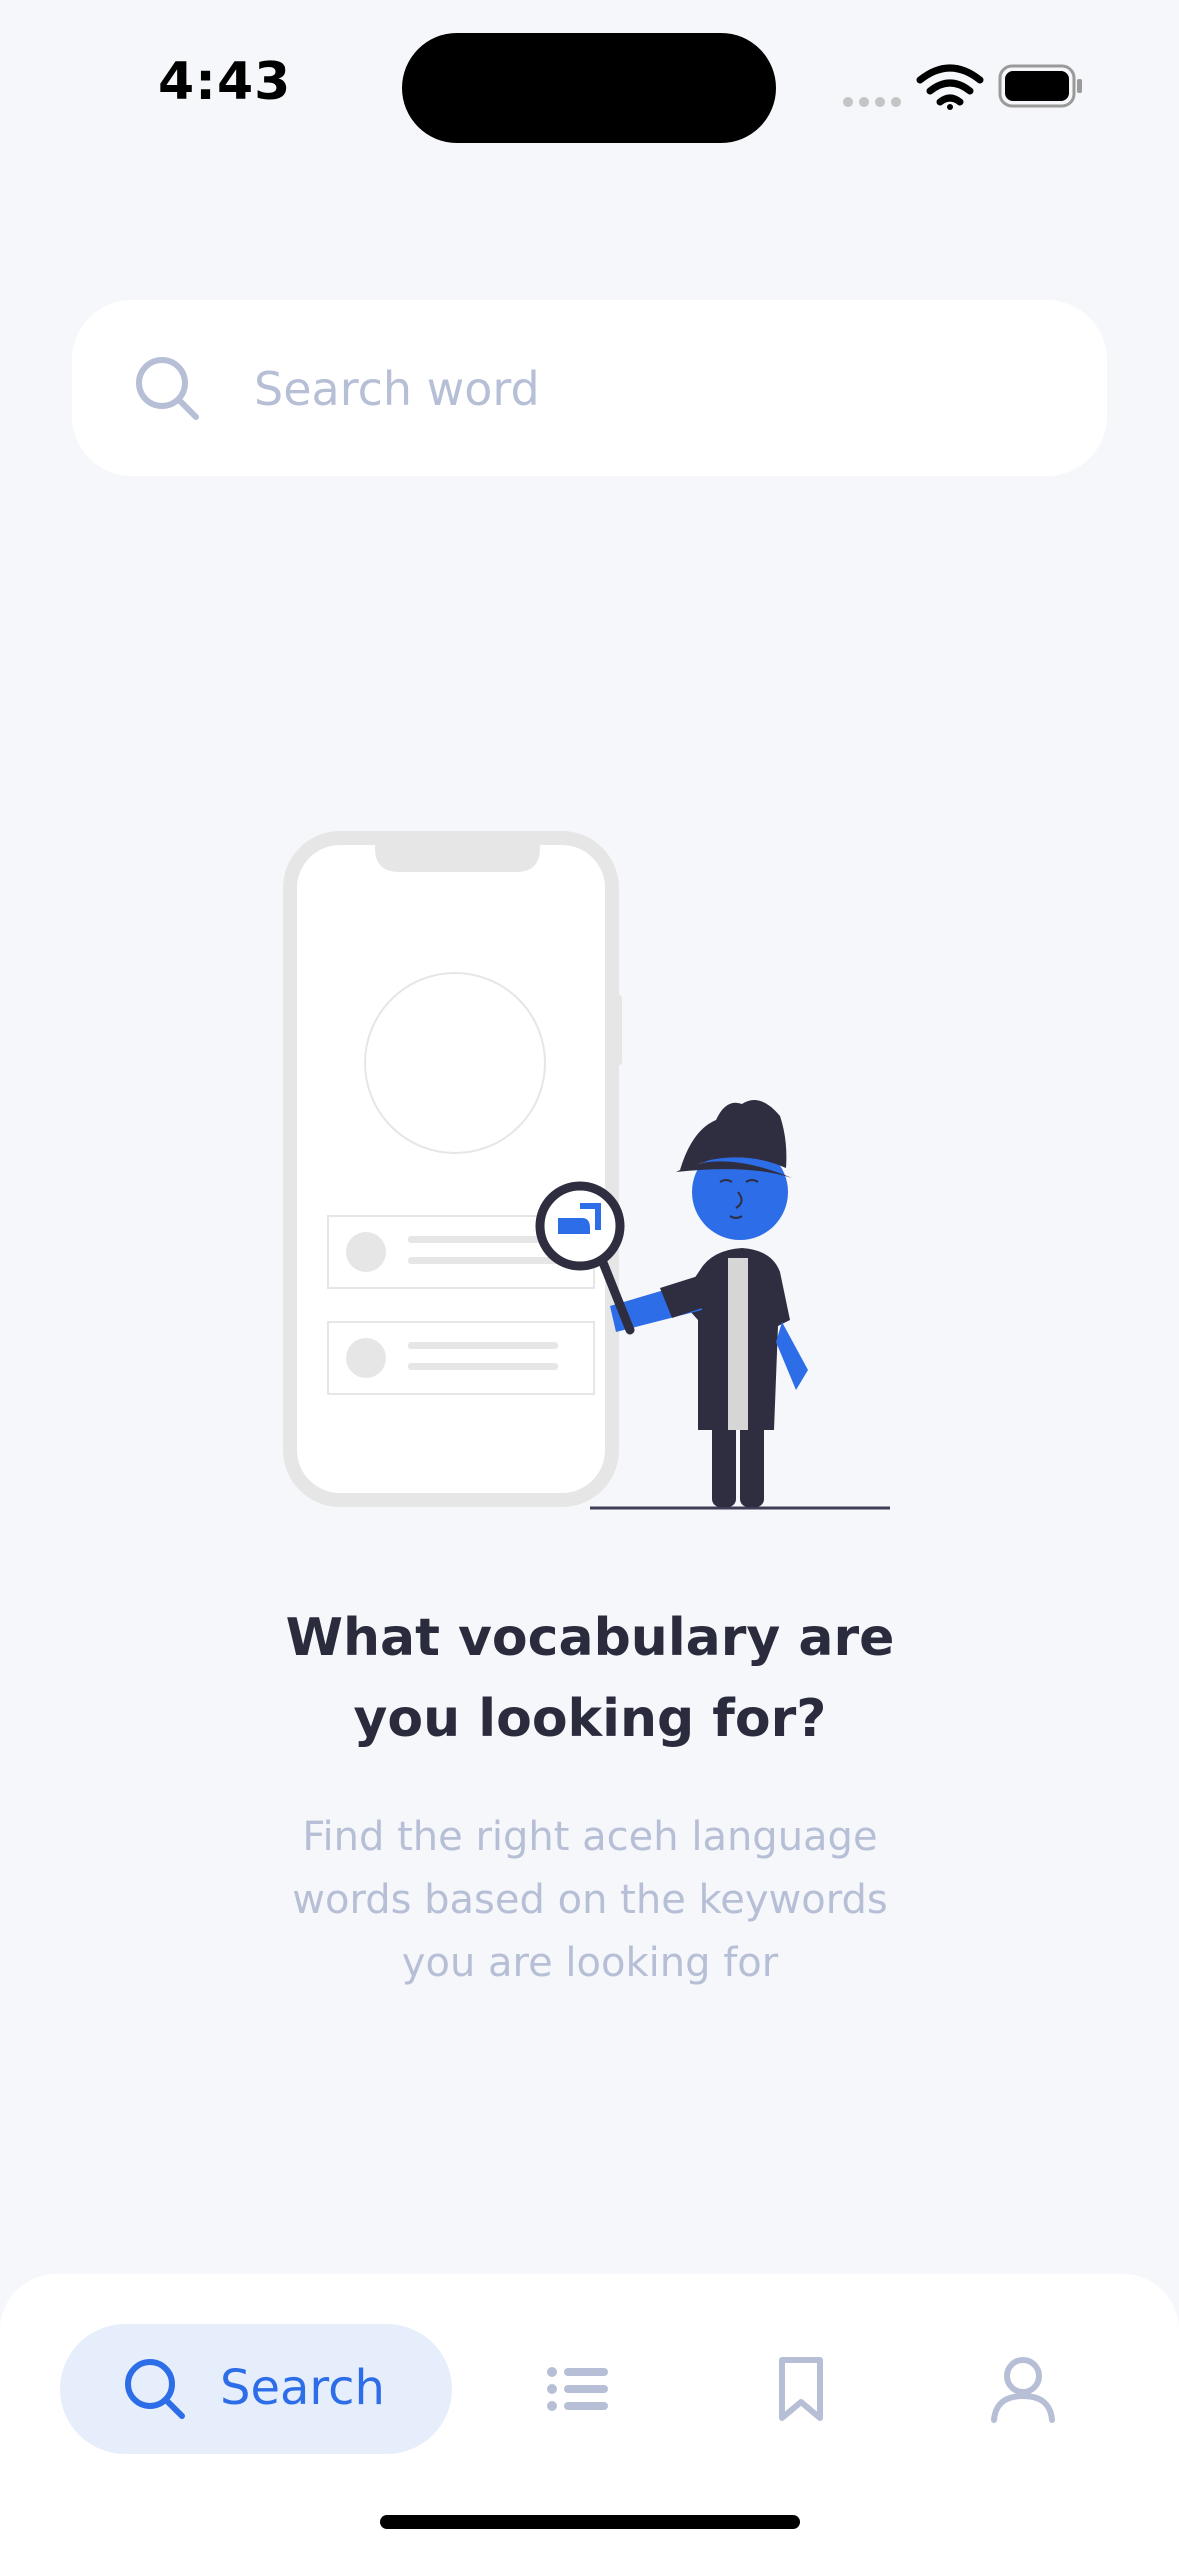  Describe the element at coordinates (590, 1679) in the screenshot. I see `empty-state-title: What vocabulary are you looking for?` at that location.